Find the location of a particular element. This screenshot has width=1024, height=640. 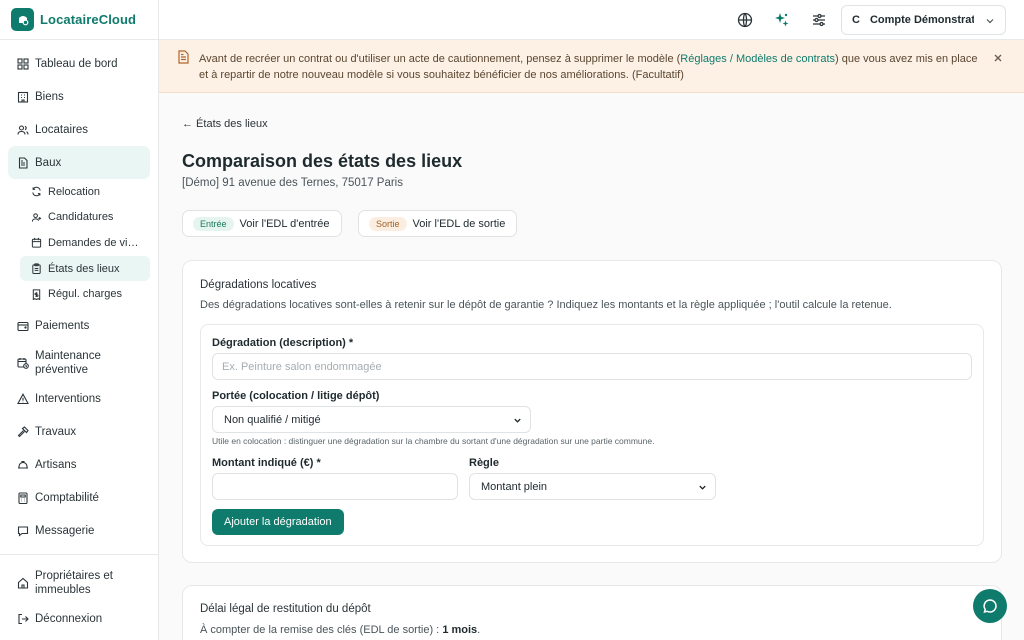

document-warning-icon is located at coordinates (183, 57).